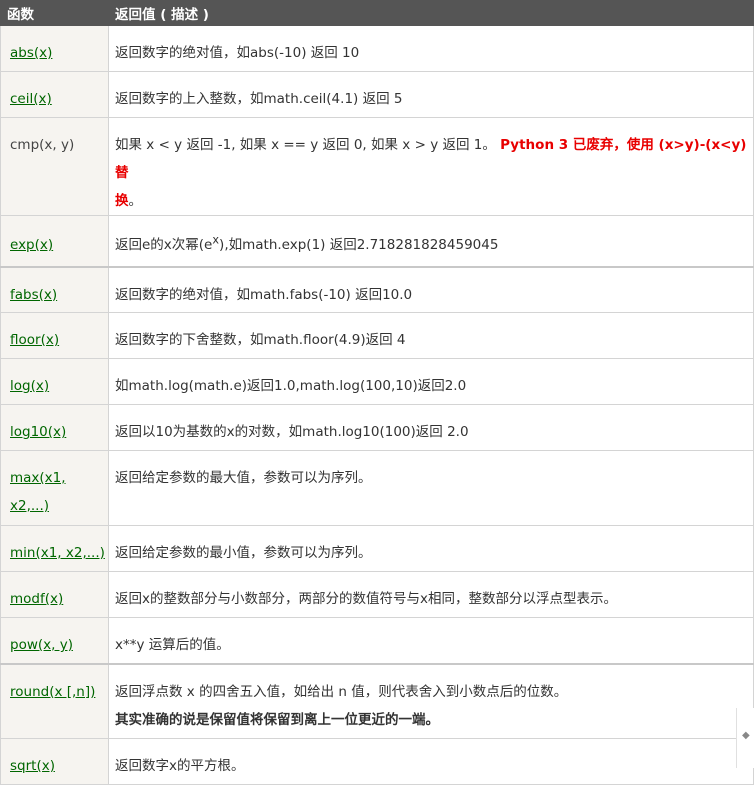 The image size is (754, 785). I want to click on function-link-exp: exp(x), so click(31, 245).